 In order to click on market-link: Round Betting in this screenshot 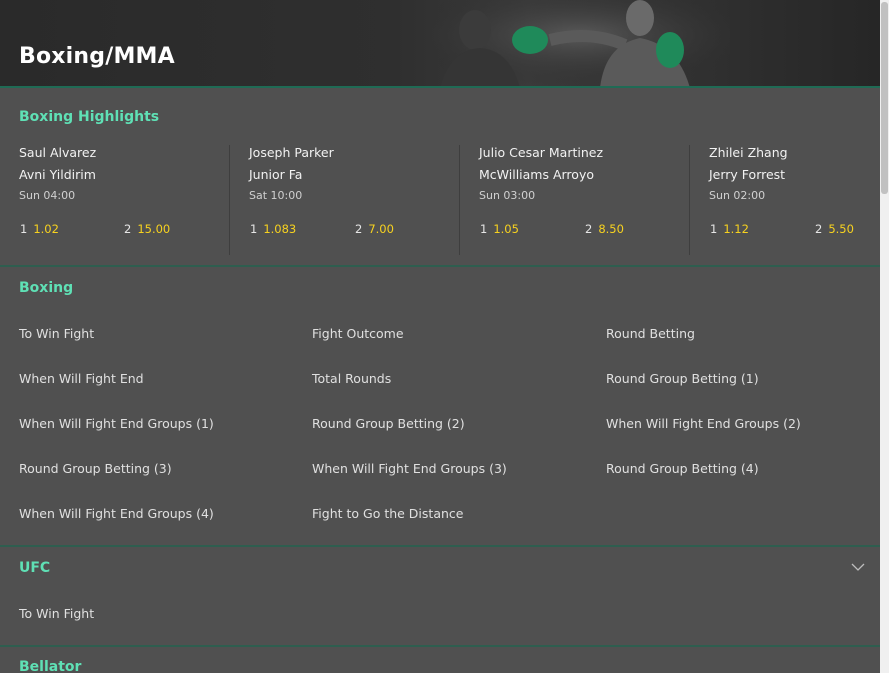, I will do `click(650, 333)`.